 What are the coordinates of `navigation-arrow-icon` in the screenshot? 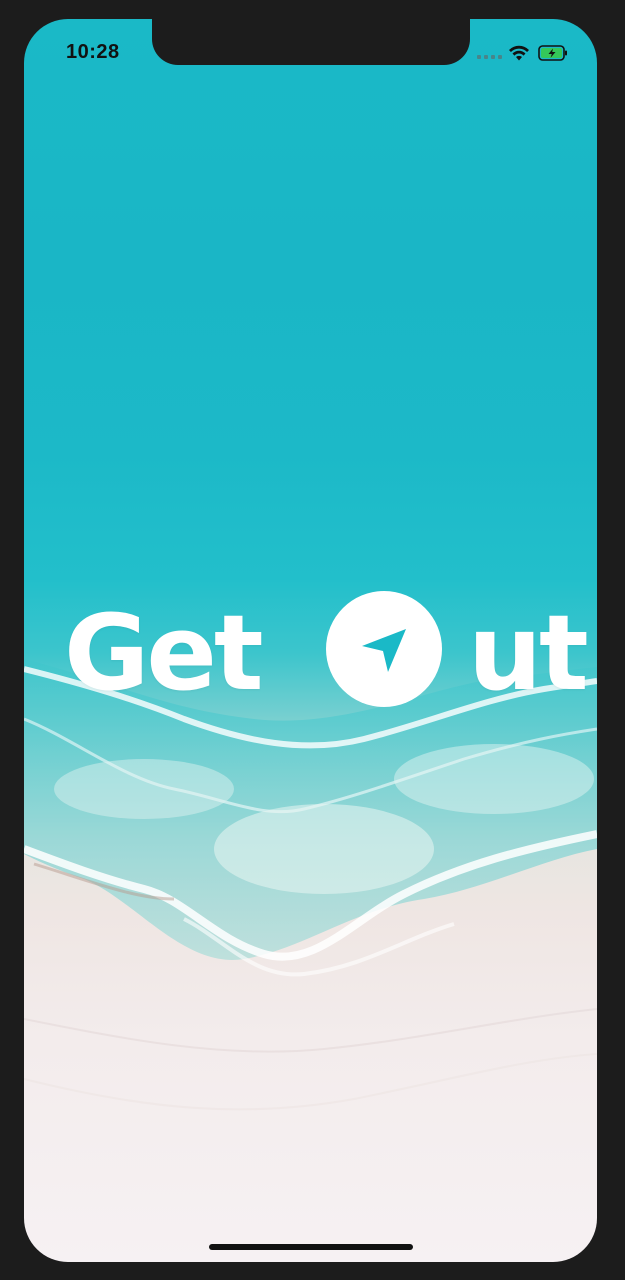 It's located at (384, 650).